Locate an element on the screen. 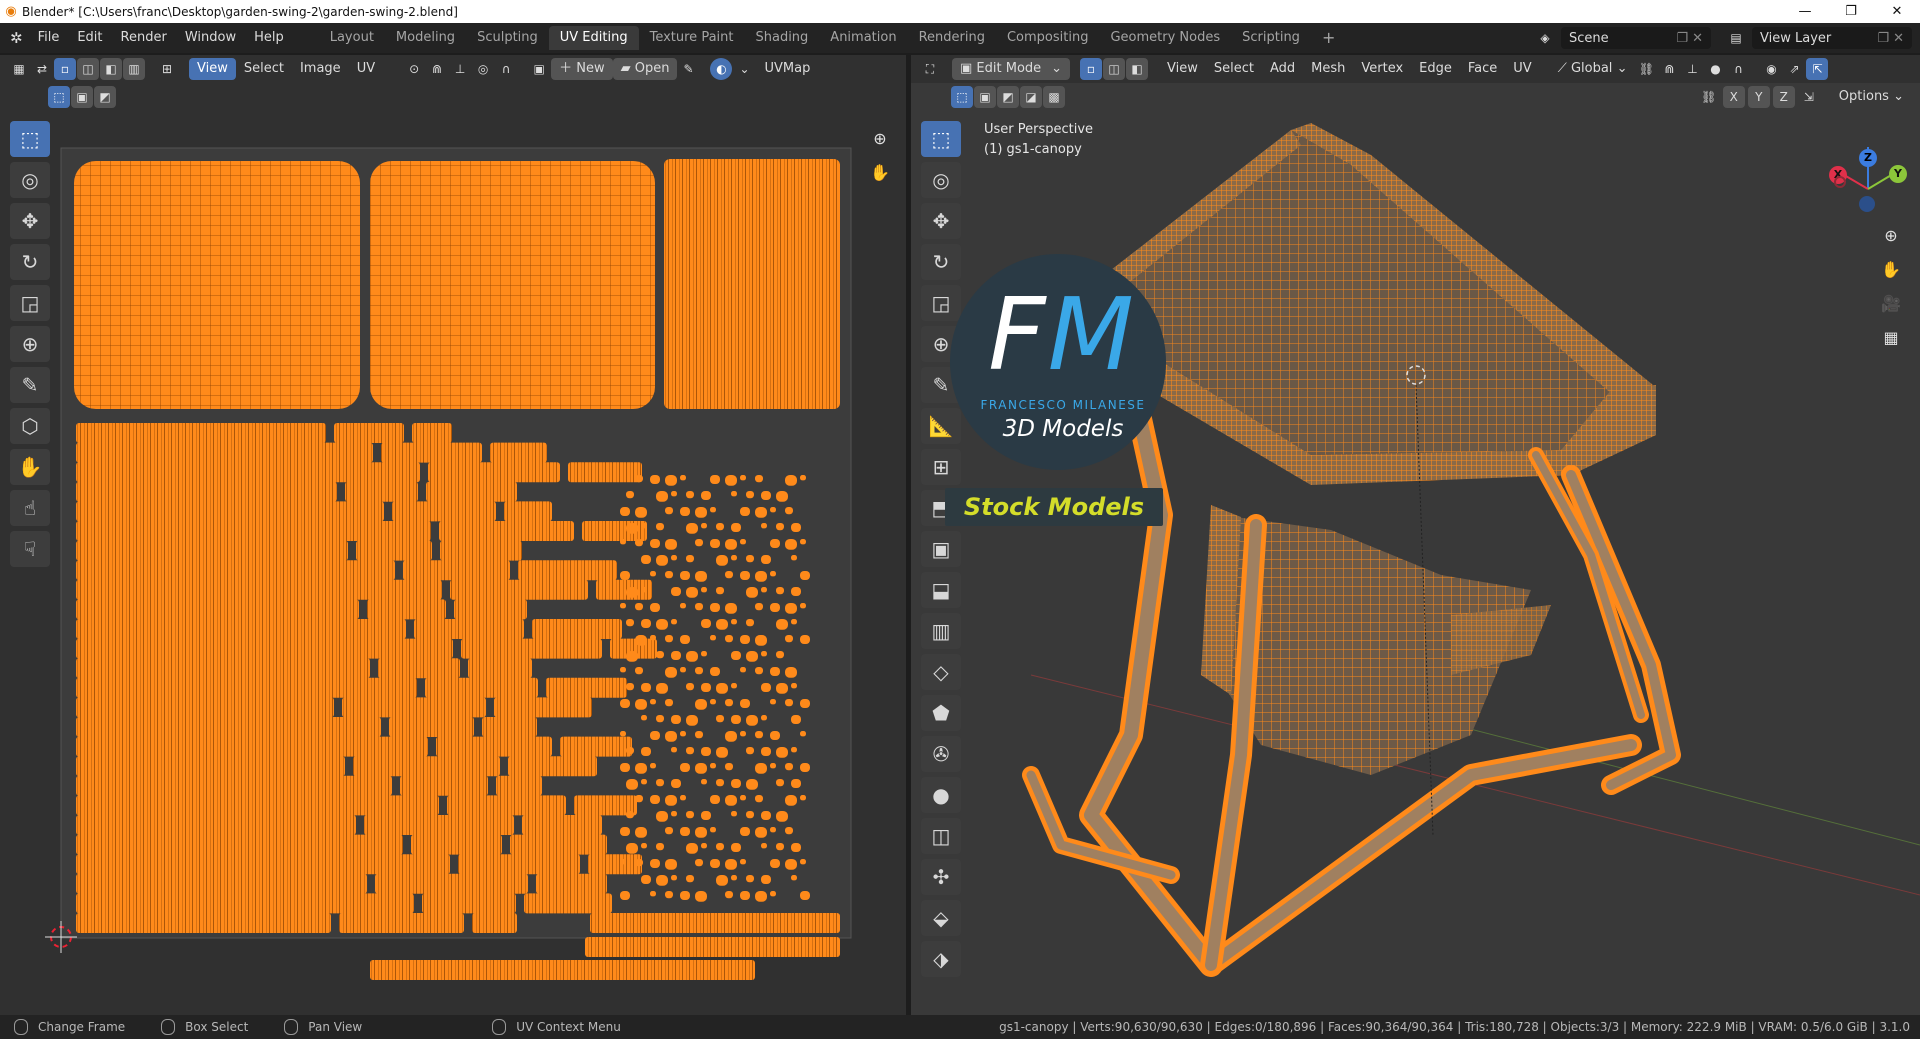 Image resolution: width=1920 pixels, height=1039 pixels. vp-menu-view: View is located at coordinates (1182, 69).